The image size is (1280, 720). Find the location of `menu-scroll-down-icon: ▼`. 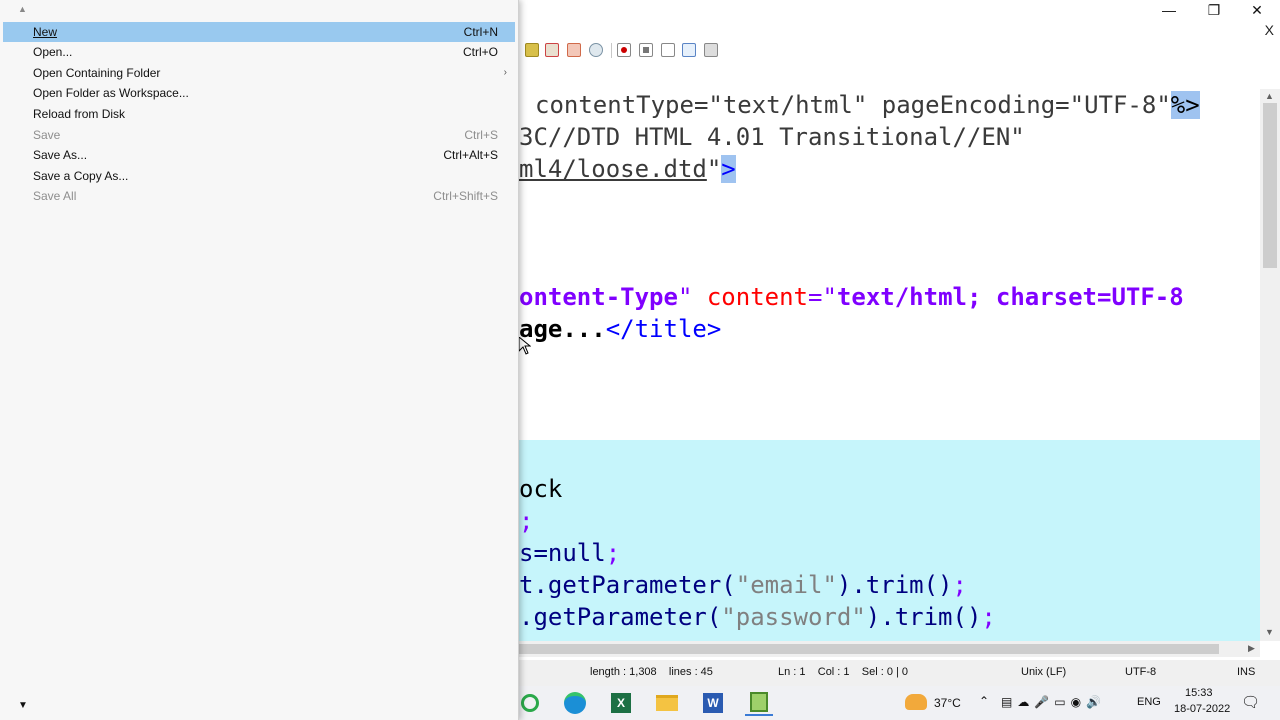

menu-scroll-down-icon: ▼ is located at coordinates (23, 705).